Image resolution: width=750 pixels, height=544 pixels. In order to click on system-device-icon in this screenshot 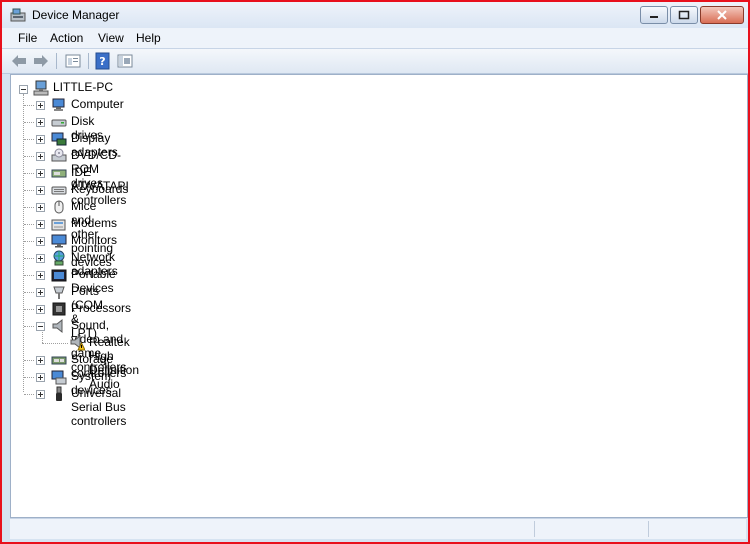, I will do `click(59, 377)`.